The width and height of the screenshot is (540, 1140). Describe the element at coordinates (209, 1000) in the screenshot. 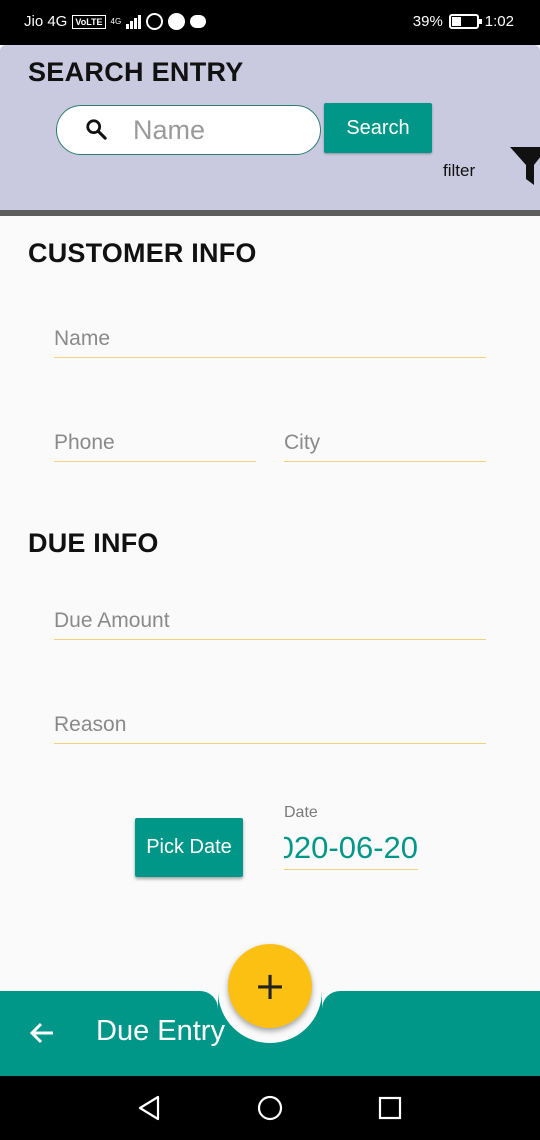

I see `notch-corner-left` at that location.